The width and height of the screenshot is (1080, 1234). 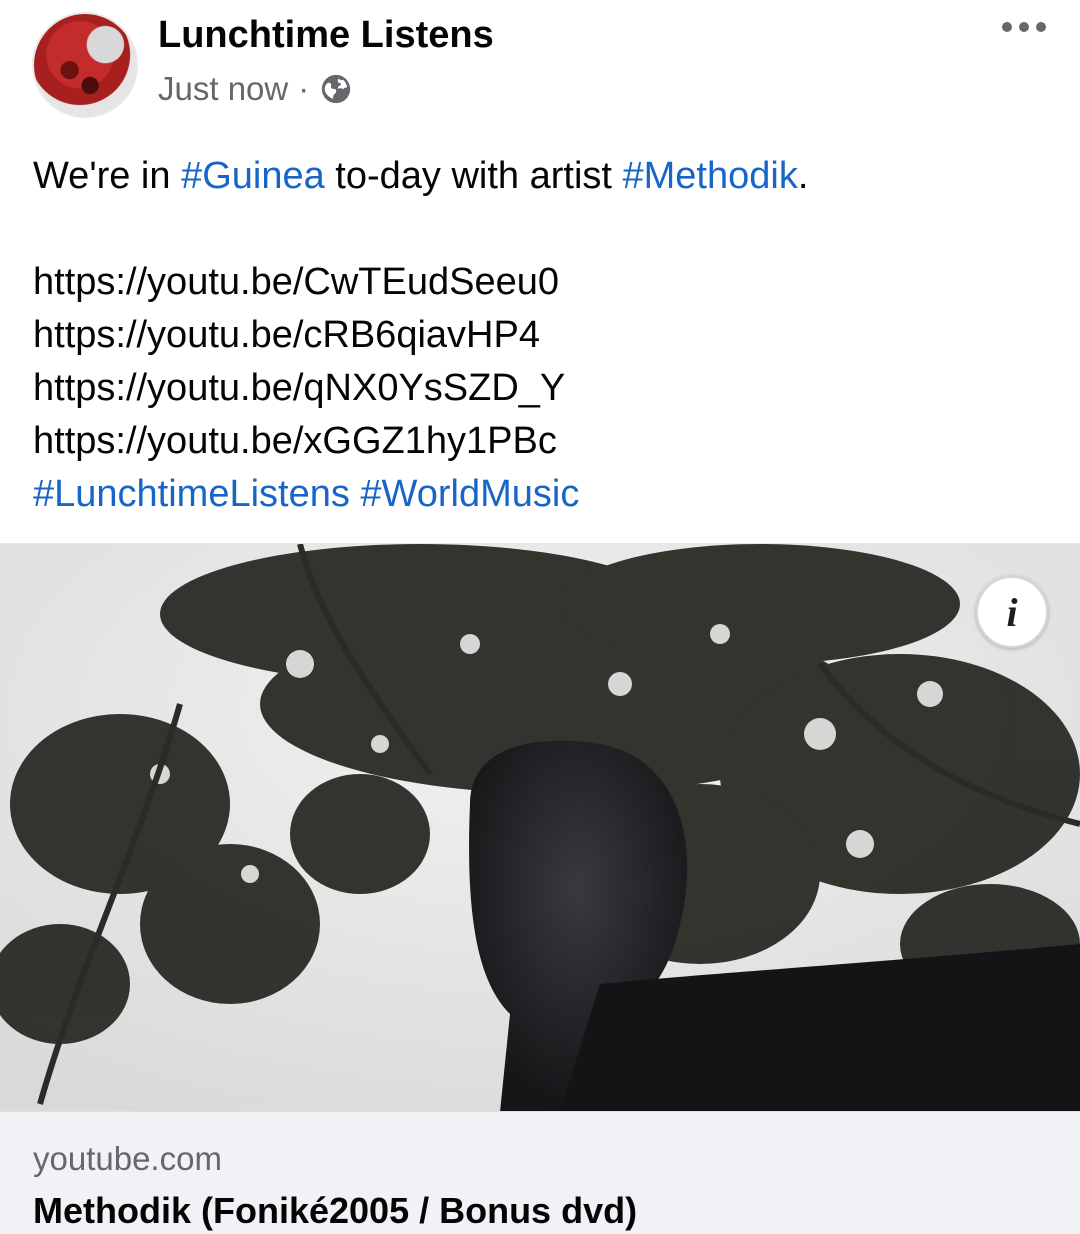 I want to click on post-text-line: #LunchtimeListens #WorldMusic, so click(x=543, y=494).